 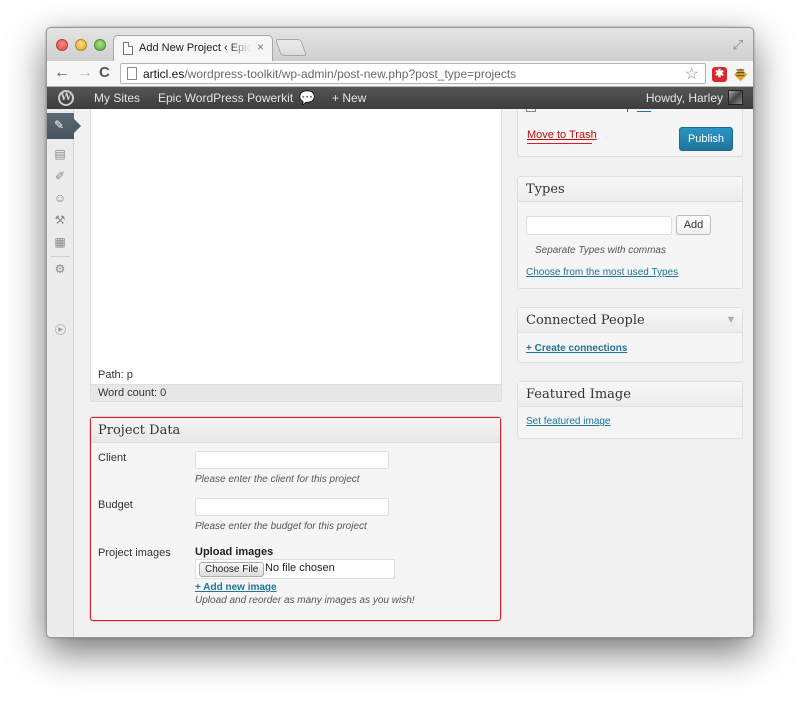 What do you see at coordinates (60, 269) in the screenshot?
I see `gear-icon: ⚙` at bounding box center [60, 269].